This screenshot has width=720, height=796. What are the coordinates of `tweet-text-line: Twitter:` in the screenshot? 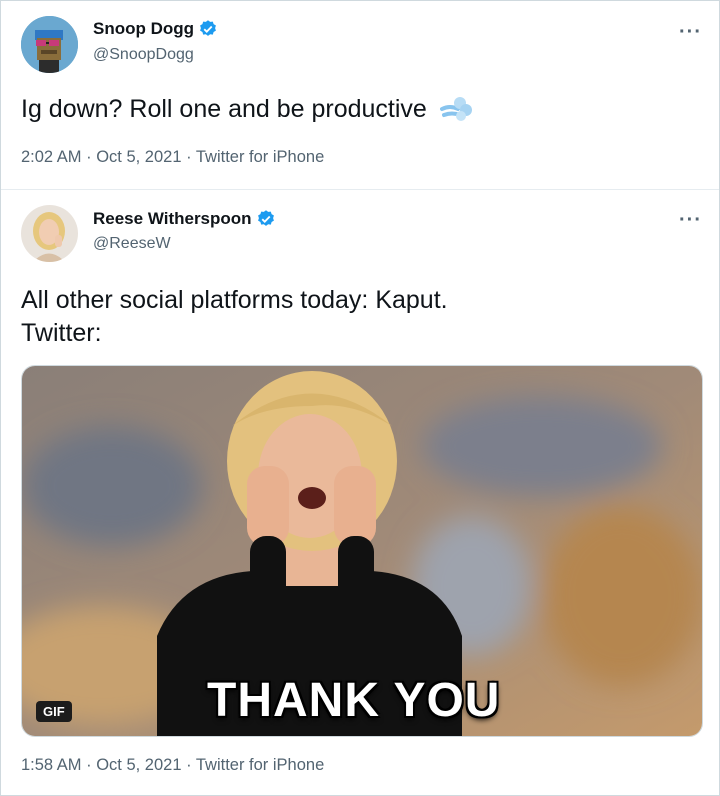 It's located at (61, 333).